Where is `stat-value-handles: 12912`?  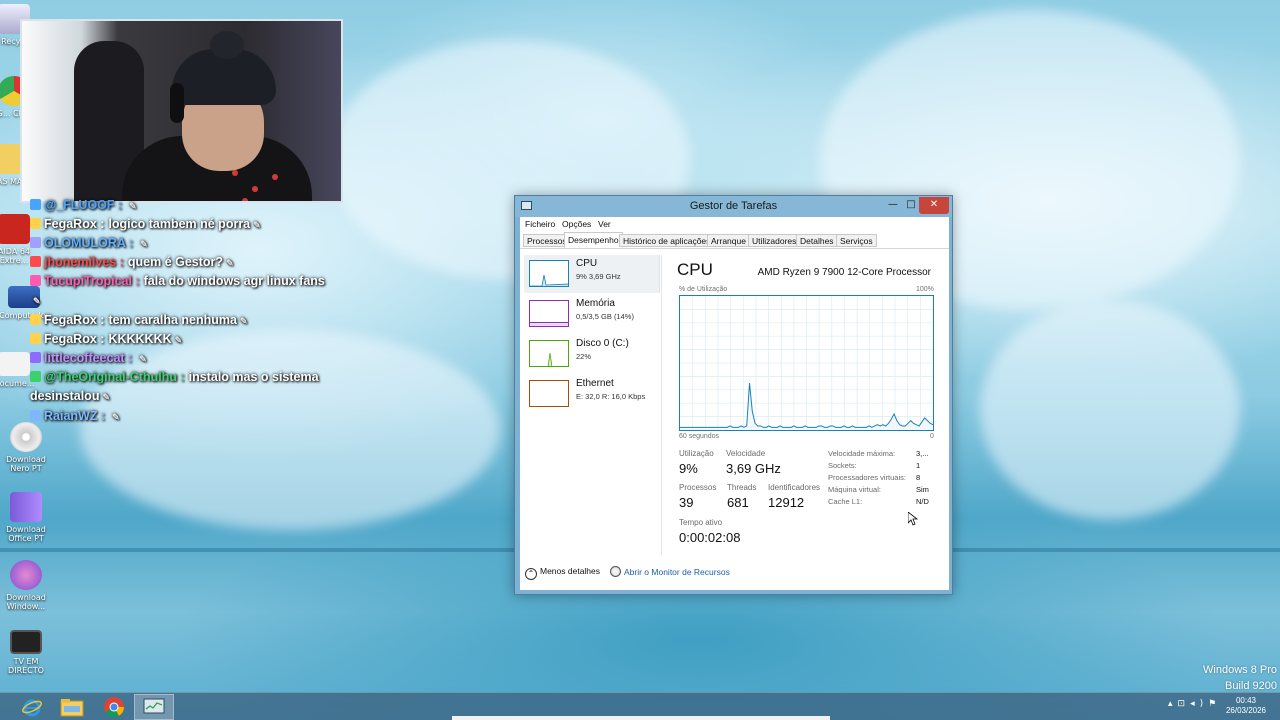
stat-value-handles: 12912 is located at coordinates (786, 502).